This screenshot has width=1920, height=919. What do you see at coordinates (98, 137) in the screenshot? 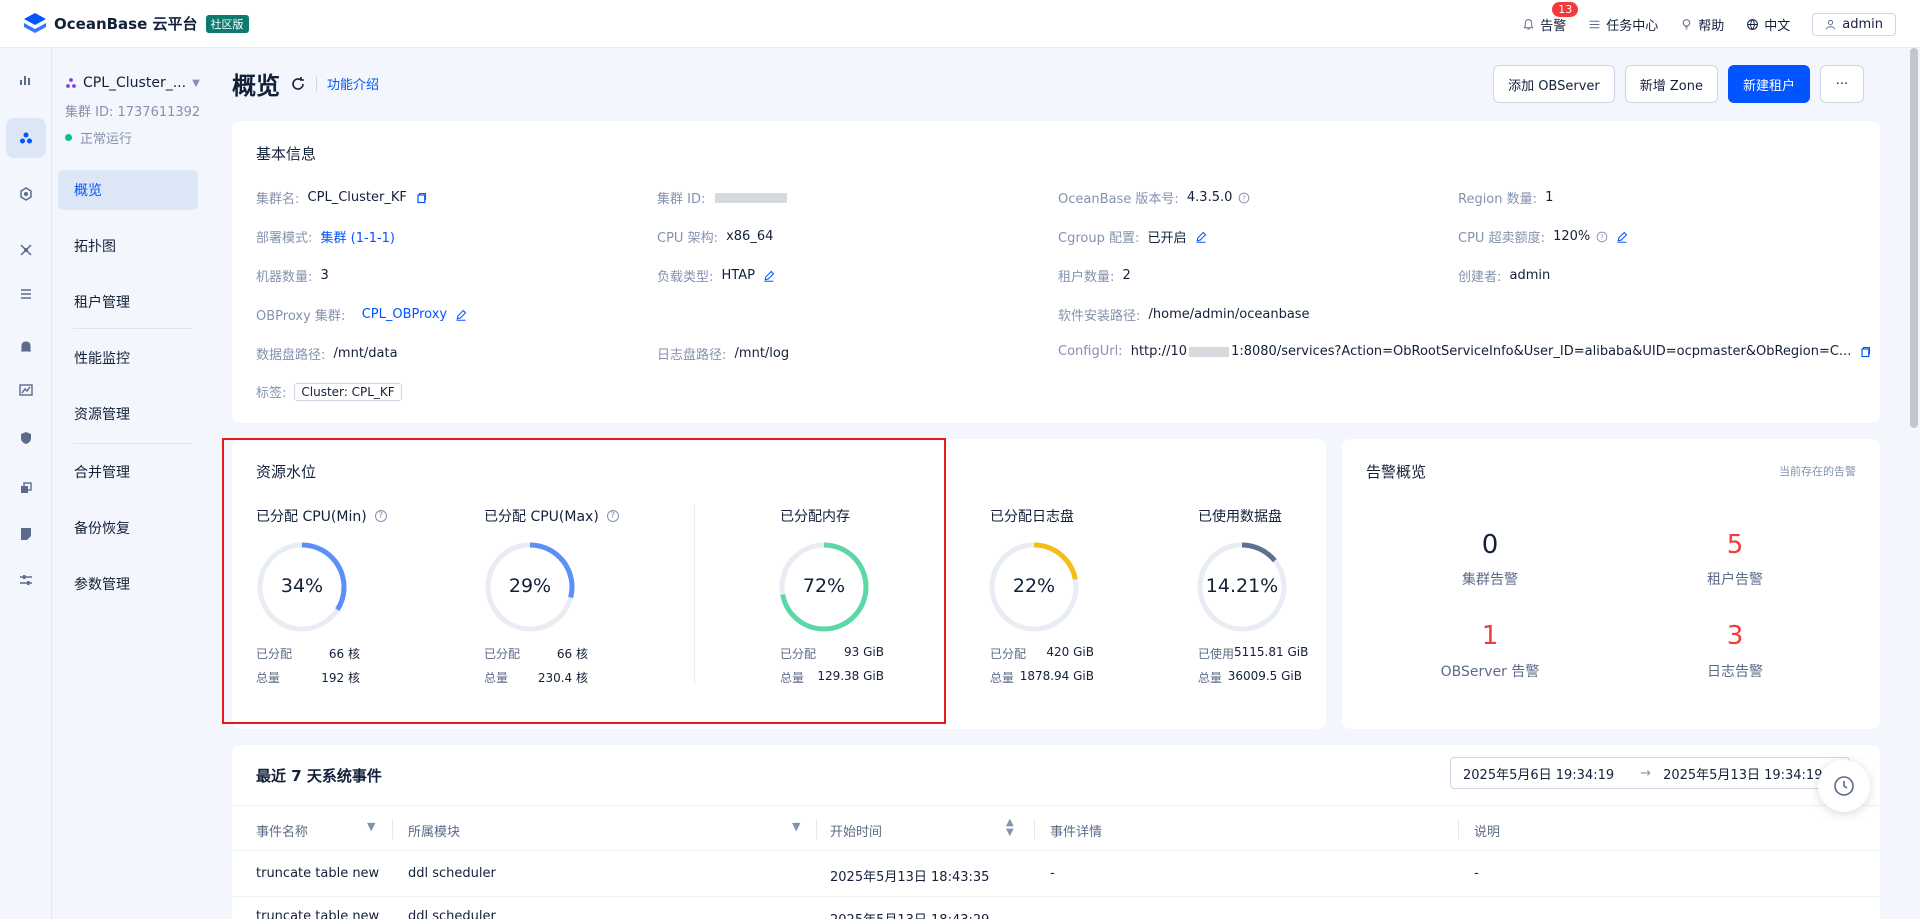
I see `cluster-status: 正常运行` at bounding box center [98, 137].